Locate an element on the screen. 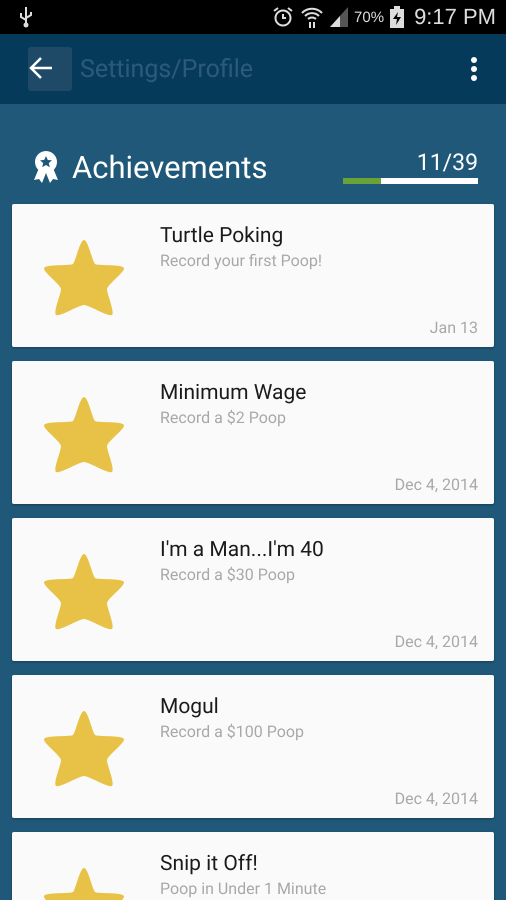  achievement-description: Poop in Under 1 Minute is located at coordinates (244, 889).